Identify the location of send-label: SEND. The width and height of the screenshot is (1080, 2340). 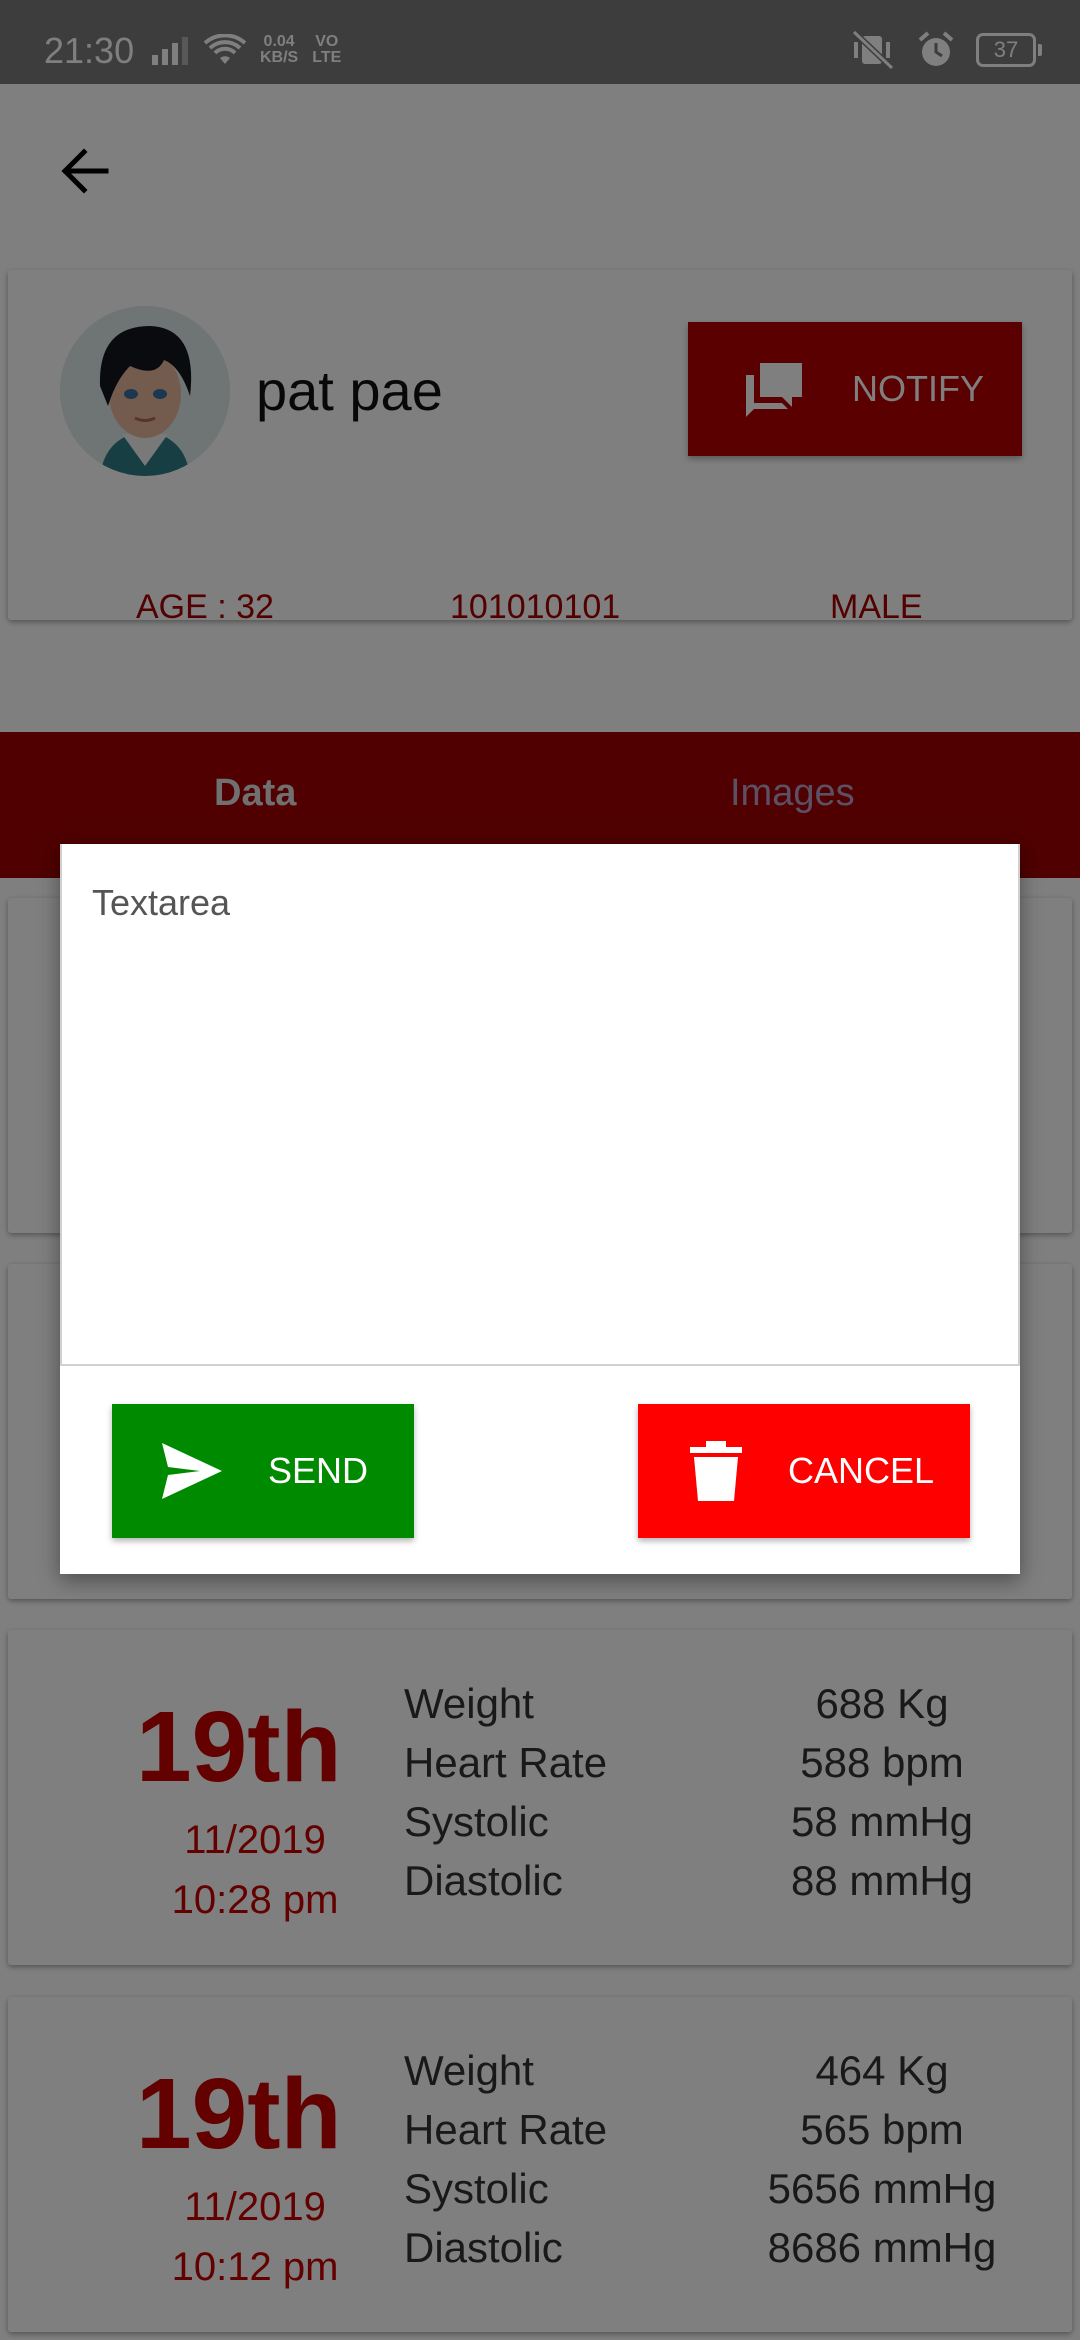
(318, 1470).